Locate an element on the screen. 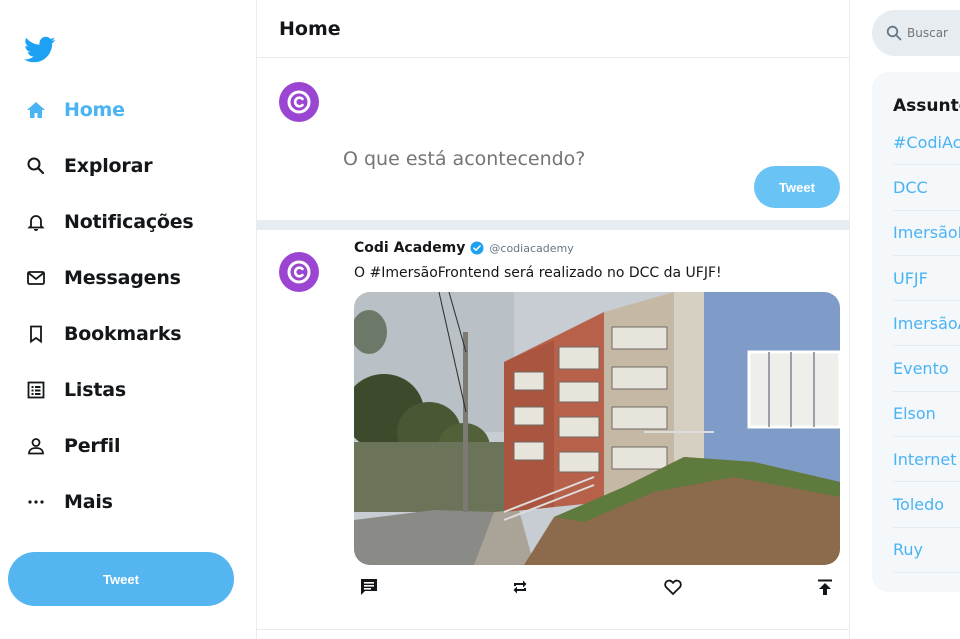 The width and height of the screenshot is (960, 639). topics-title: Assuntos is located at coordinates (926, 106).